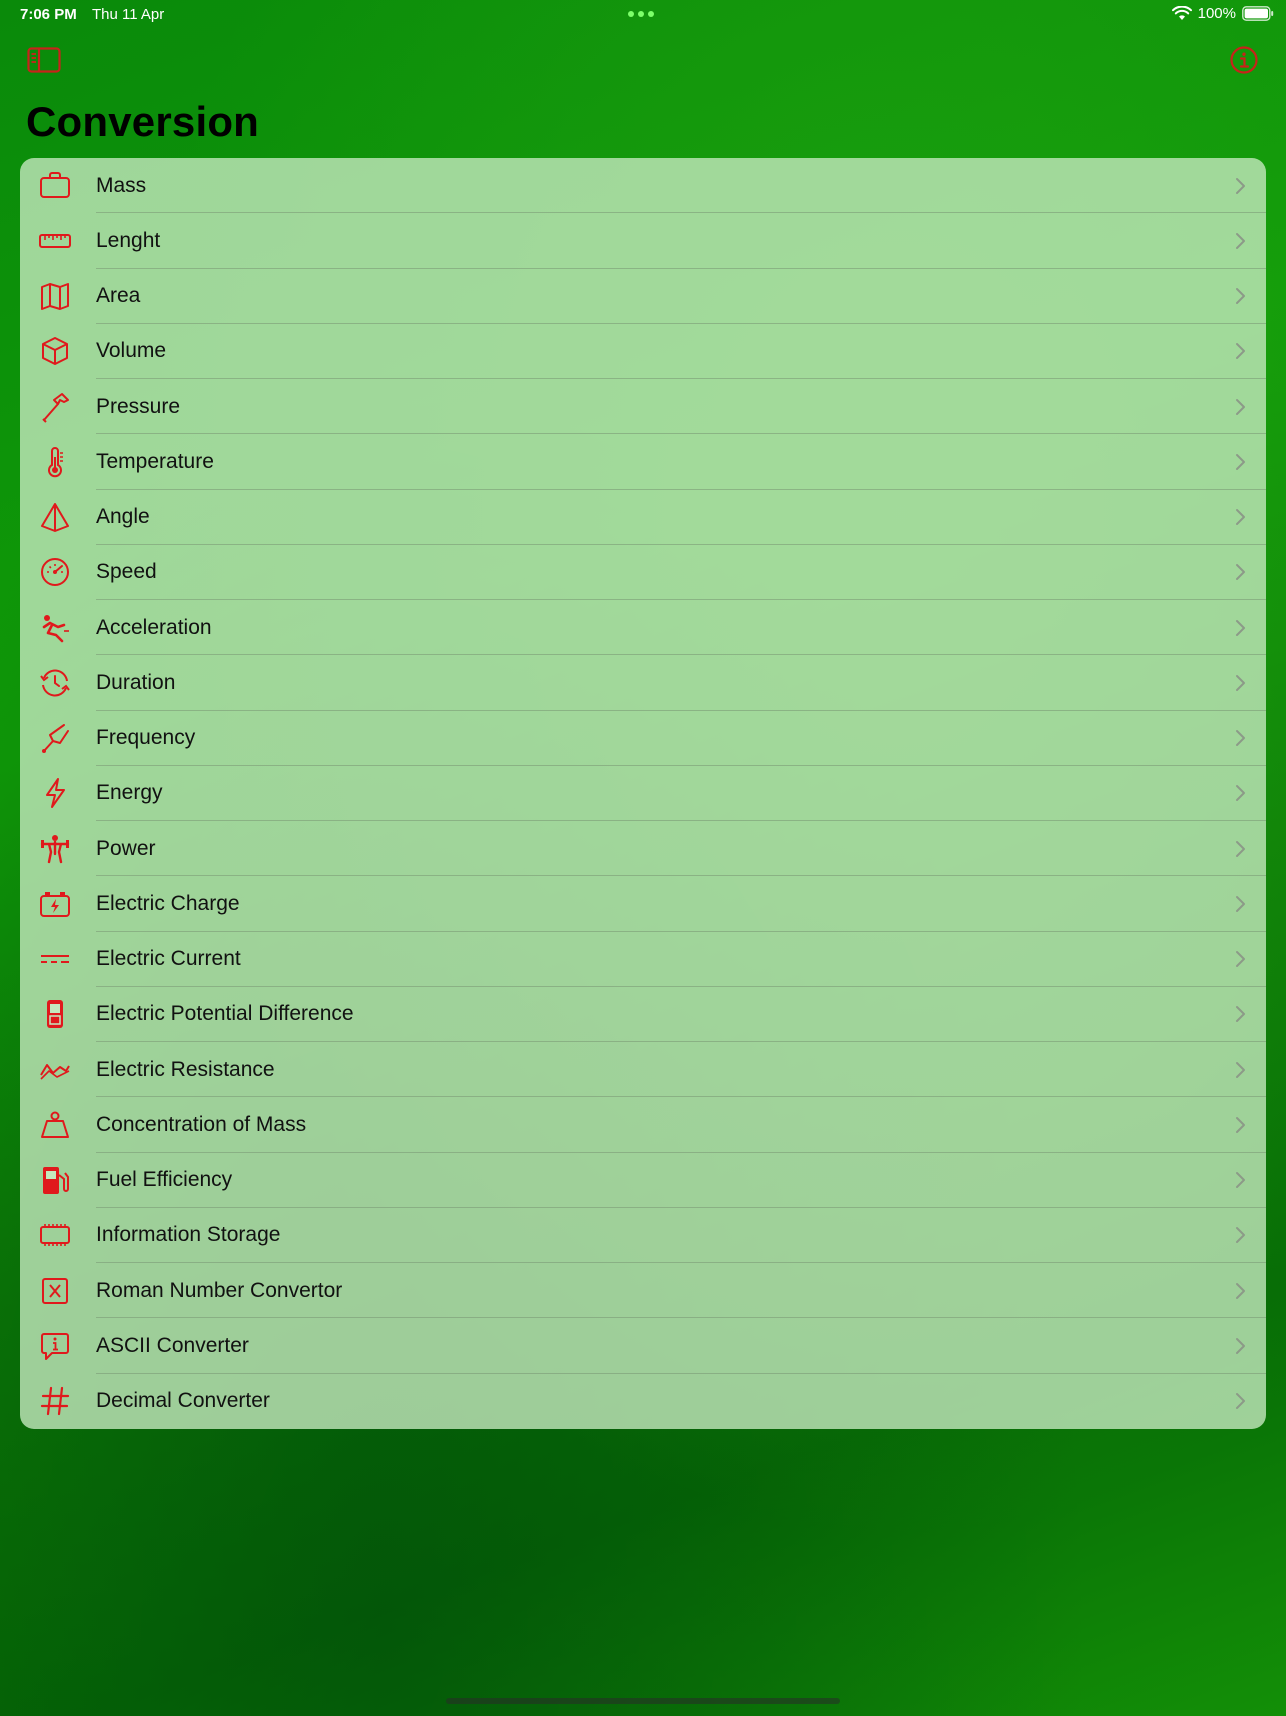  I want to click on battery-icon, so click(1258, 13).